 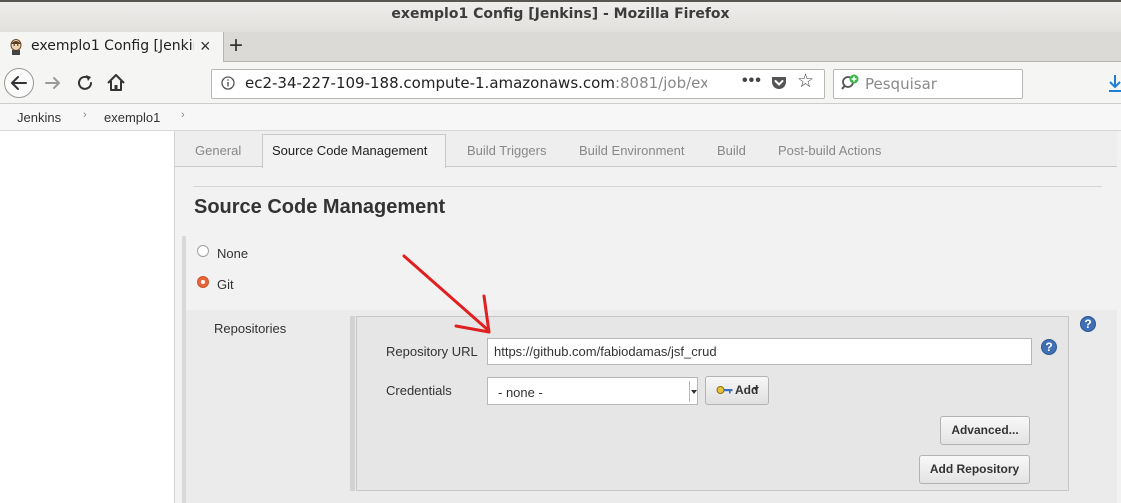 What do you see at coordinates (632, 150) in the screenshot?
I see `tab-build-environment: Build Environment` at bounding box center [632, 150].